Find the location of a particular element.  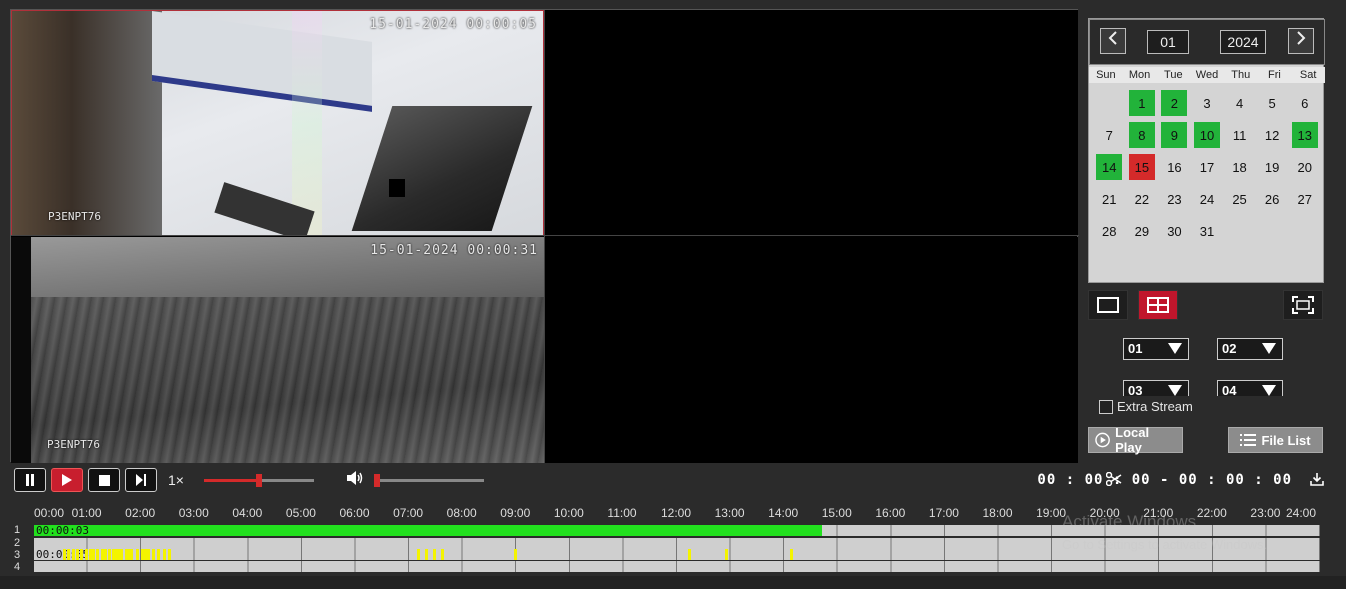

calendar-day-number: 23 is located at coordinates (1174, 199).